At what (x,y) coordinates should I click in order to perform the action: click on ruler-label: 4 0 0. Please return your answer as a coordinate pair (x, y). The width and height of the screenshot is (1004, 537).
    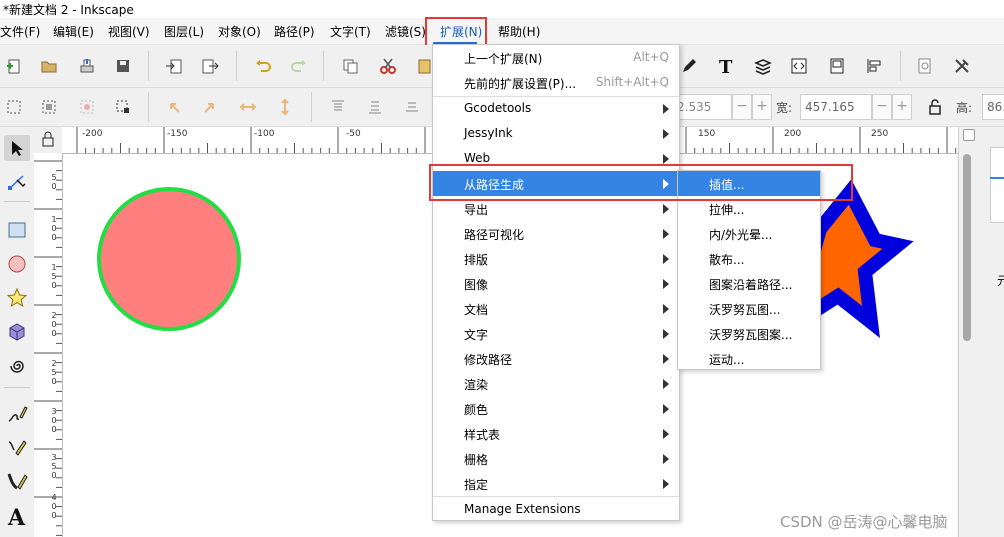
    Looking at the image, I should click on (54, 506).